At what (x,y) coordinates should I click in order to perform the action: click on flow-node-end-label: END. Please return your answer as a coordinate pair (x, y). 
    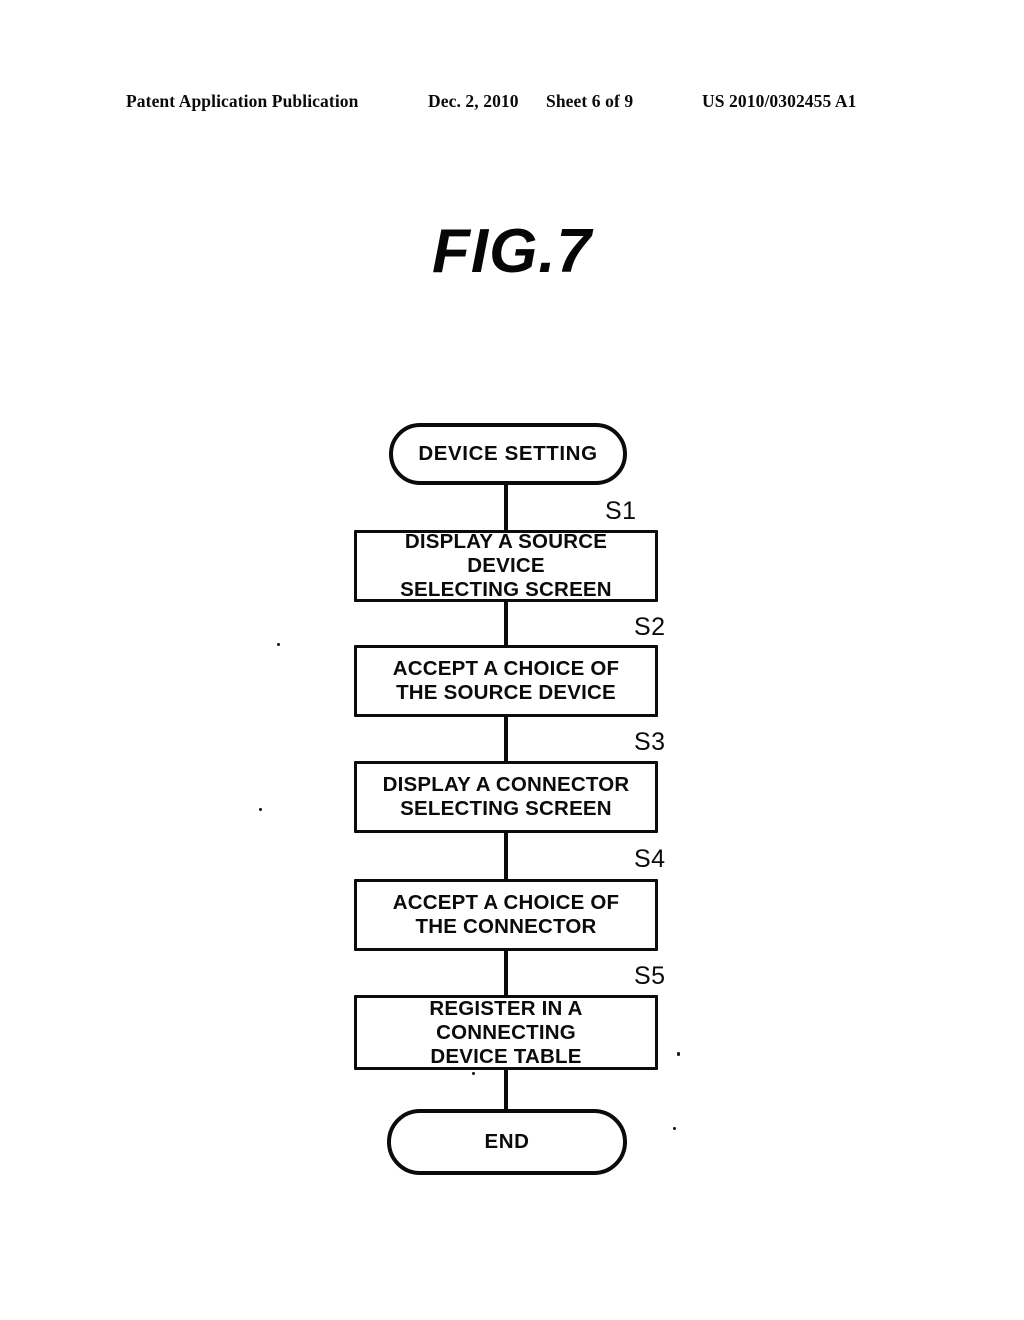
    Looking at the image, I should click on (507, 1141).